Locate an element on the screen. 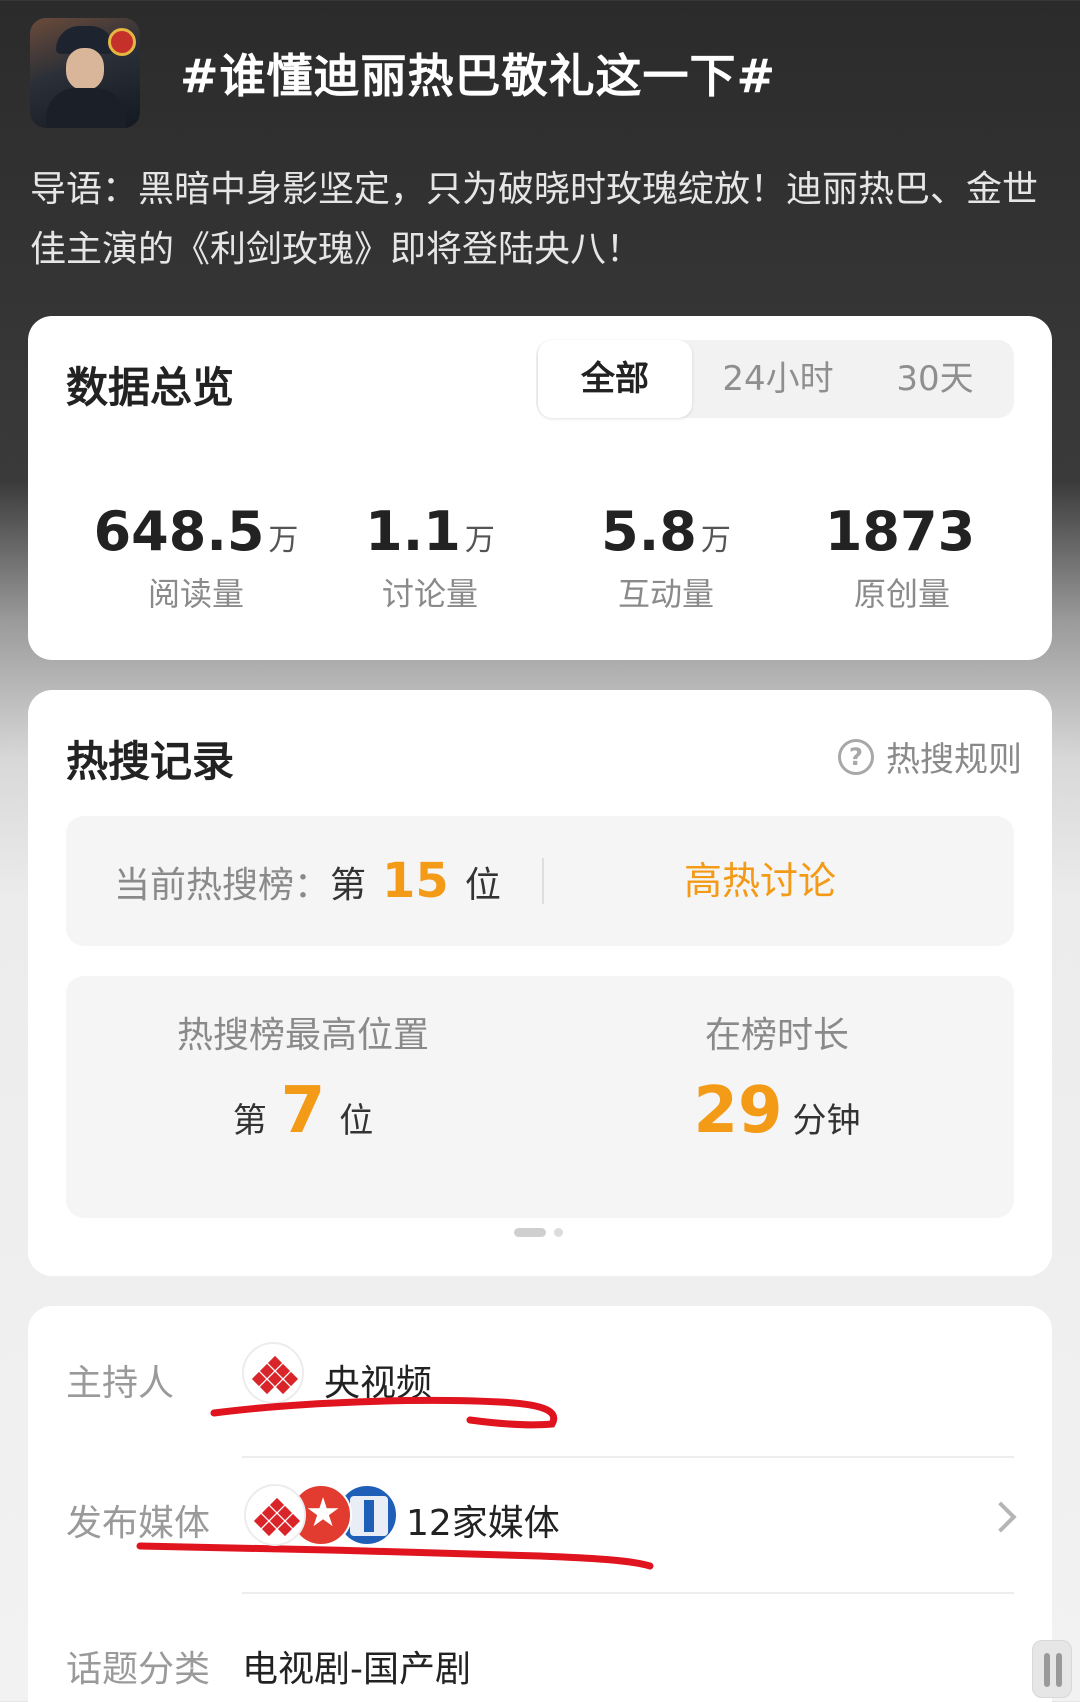 This screenshot has width=1080, height=1702. stat-originals: 1873 原创量 is located at coordinates (902, 557).